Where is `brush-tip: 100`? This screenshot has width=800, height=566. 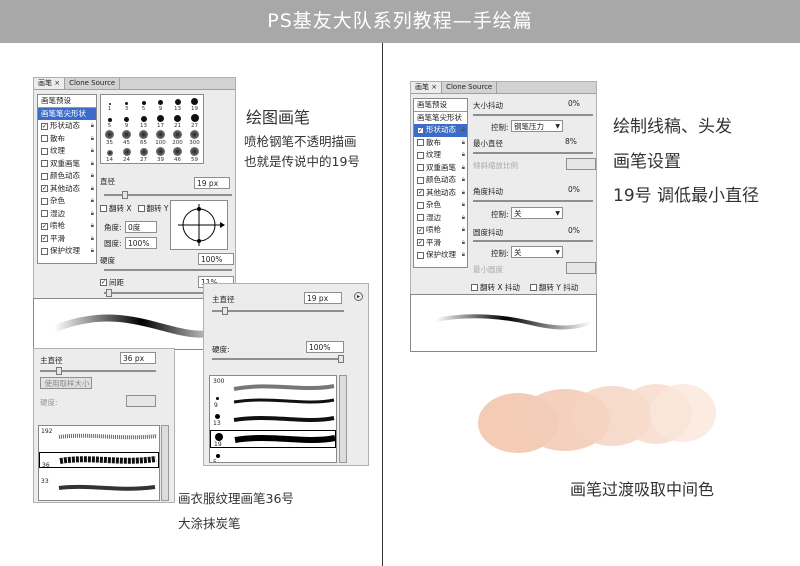 brush-tip: 100 is located at coordinates (160, 137).